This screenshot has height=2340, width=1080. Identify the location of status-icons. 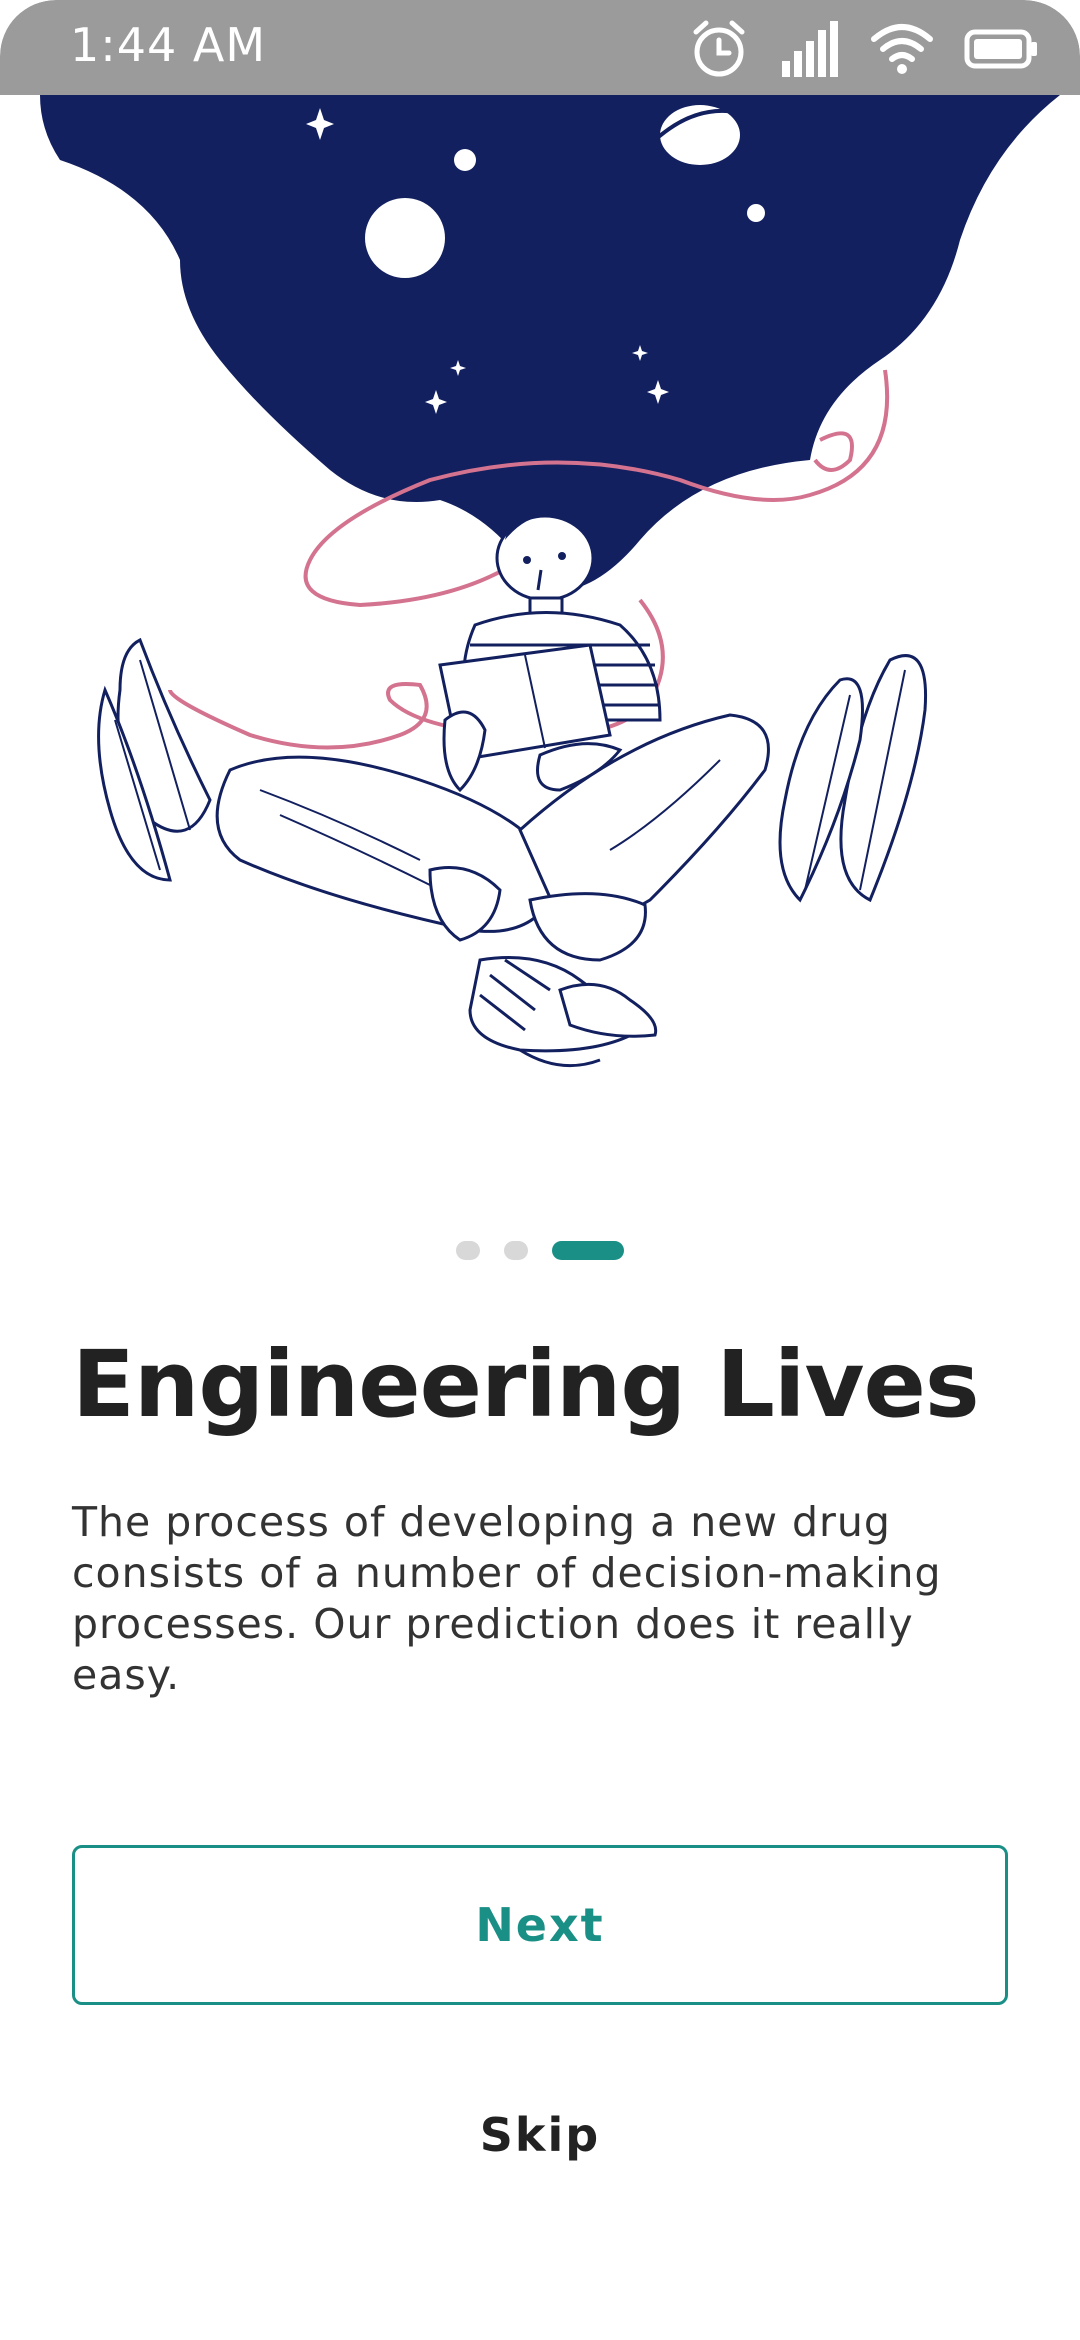
(864, 49).